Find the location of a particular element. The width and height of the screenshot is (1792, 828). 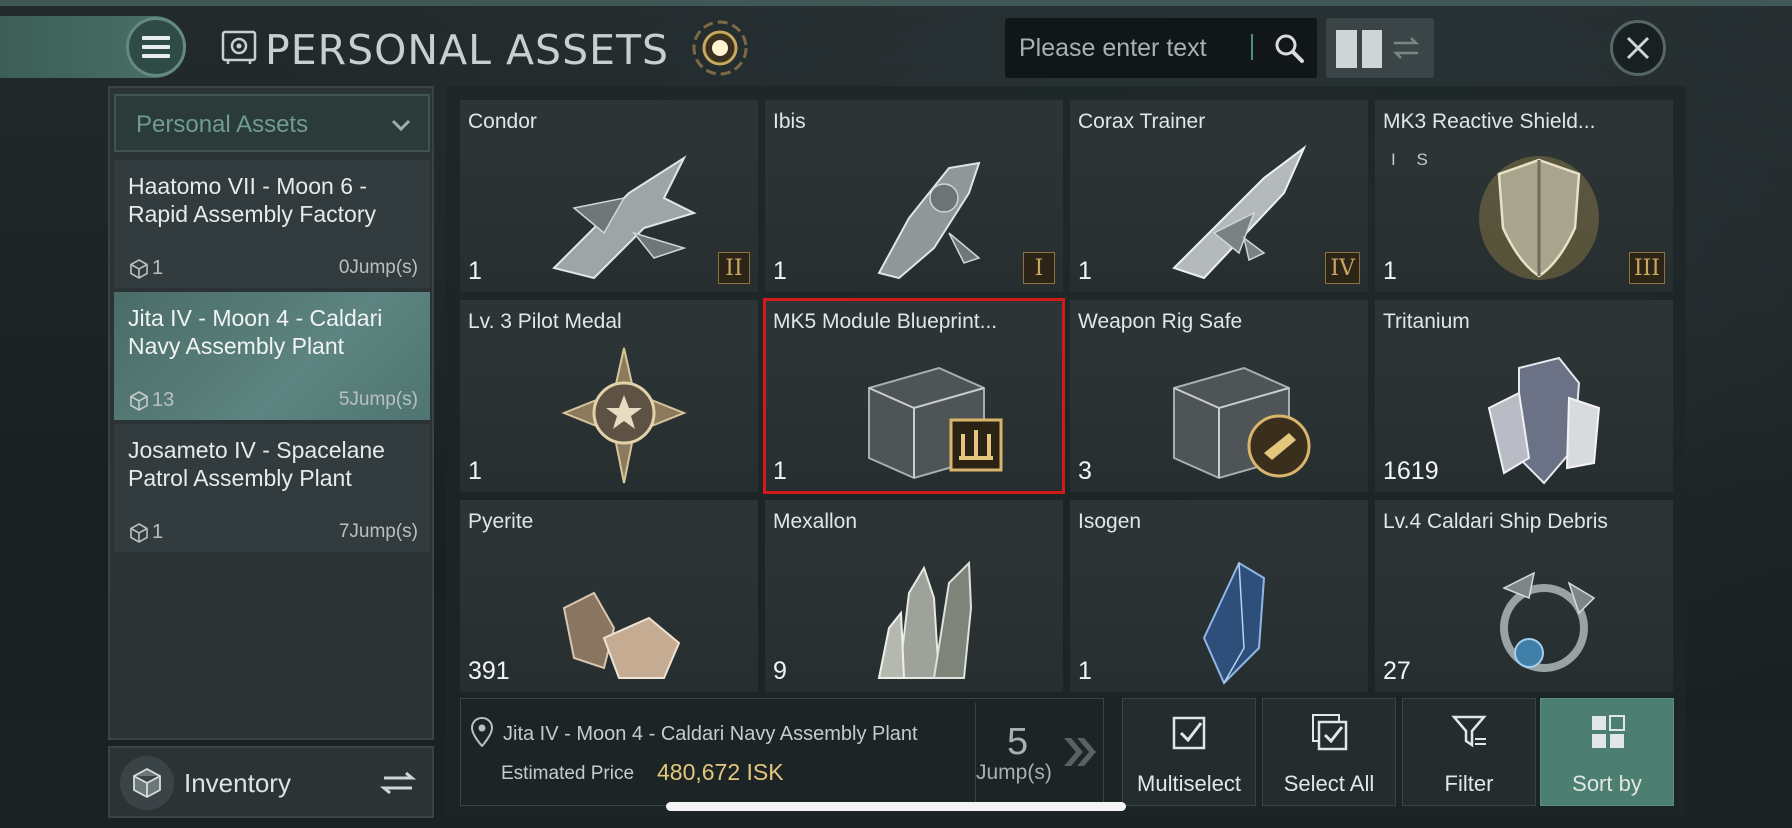

item-name: Corax Trainer is located at coordinates (1142, 121).